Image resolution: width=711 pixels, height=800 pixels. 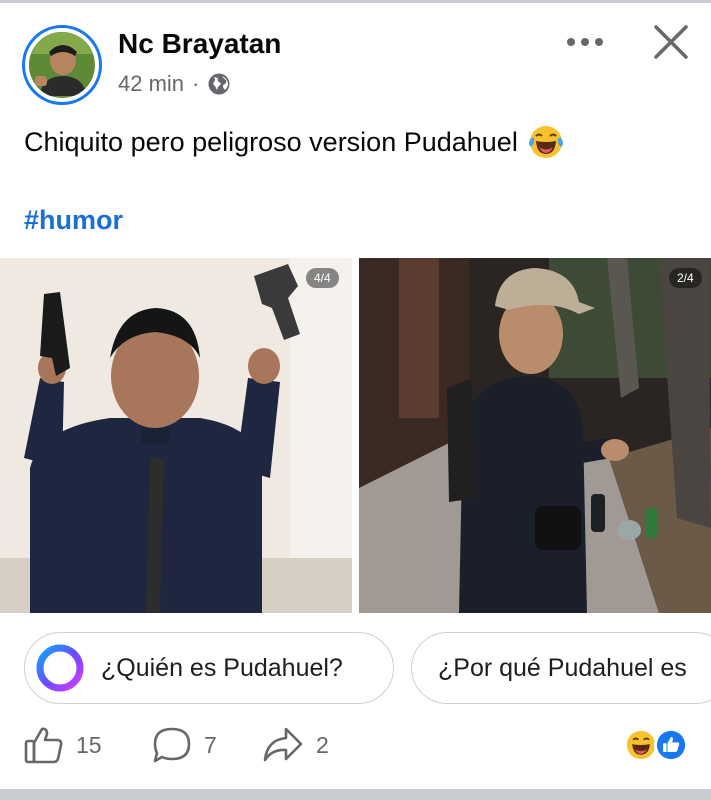 I want to click on laughing-tears-emoji, so click(x=545, y=142).